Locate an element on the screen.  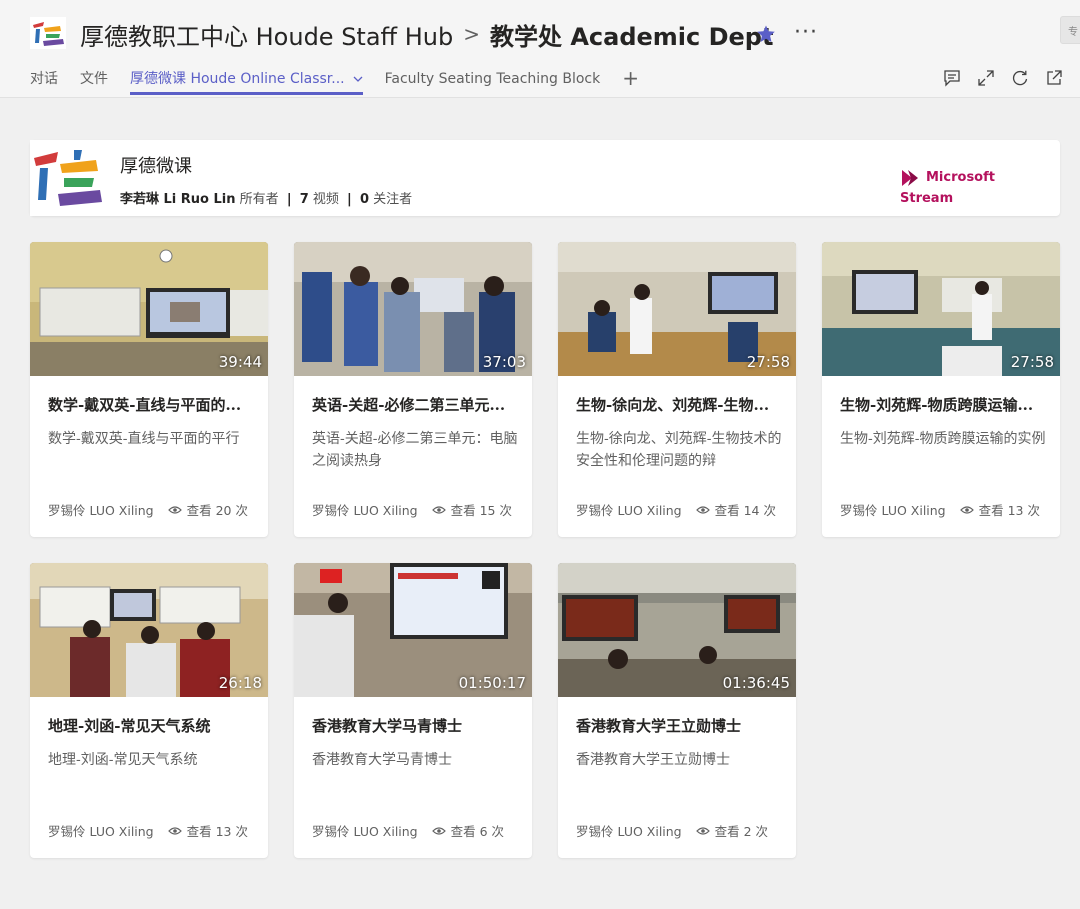
video-description: 生物-刘苑辉-物质跨膜运输的实例 is located at coordinates (943, 439).